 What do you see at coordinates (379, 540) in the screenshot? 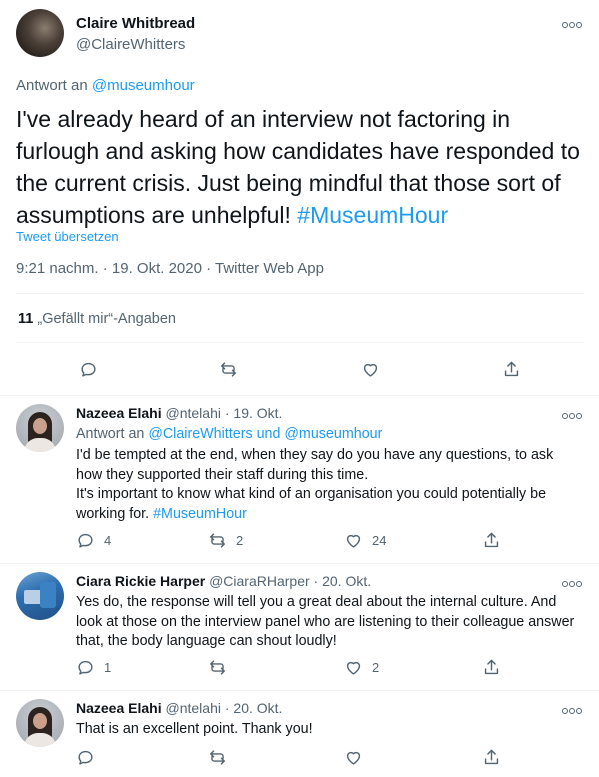
I see `like-count: 24` at bounding box center [379, 540].